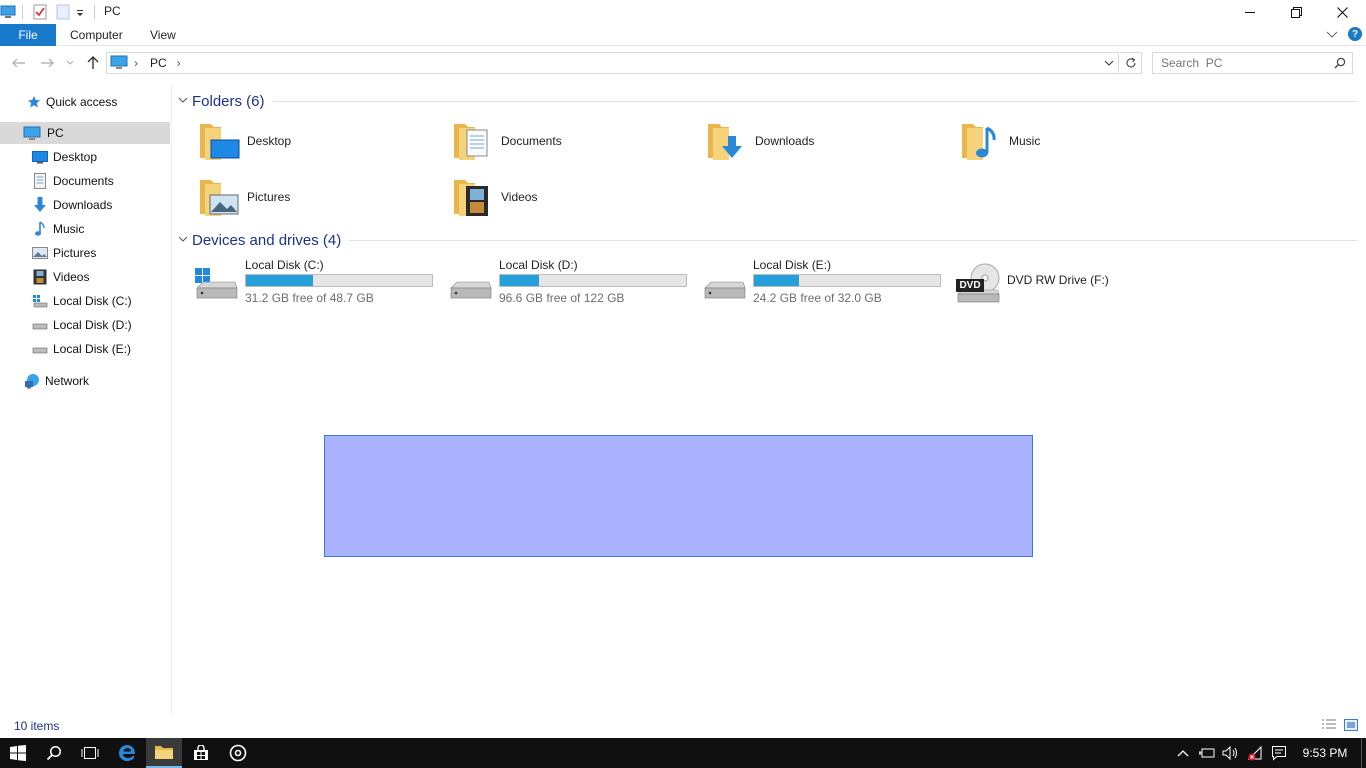 Image resolution: width=1366 pixels, height=768 pixels. Describe the element at coordinates (768, 101) in the screenshot. I see `folders-group-header: Folders (6)` at that location.